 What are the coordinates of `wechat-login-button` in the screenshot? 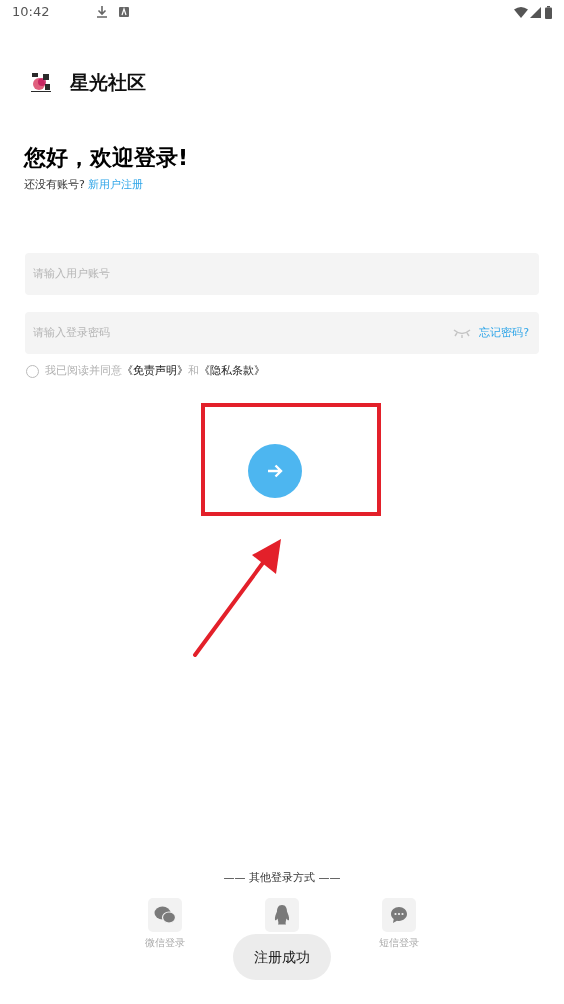 It's located at (165, 915).